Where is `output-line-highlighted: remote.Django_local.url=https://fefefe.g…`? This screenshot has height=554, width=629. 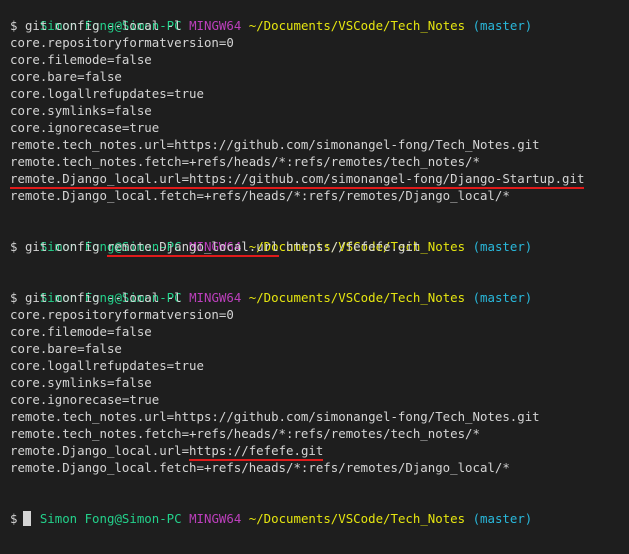 output-line-highlighted: remote.Django_local.url=https://fefefe.g… is located at coordinates (319, 451).